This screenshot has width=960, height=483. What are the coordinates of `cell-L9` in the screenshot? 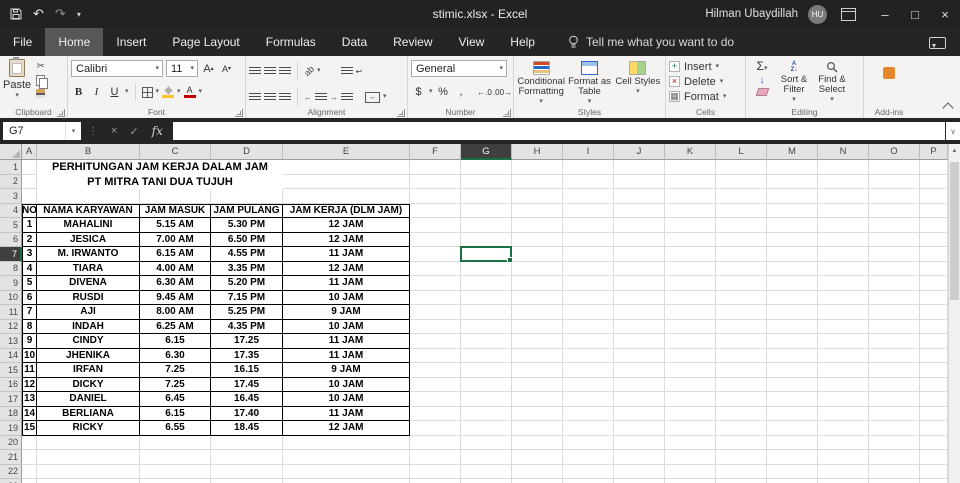 It's located at (741, 283).